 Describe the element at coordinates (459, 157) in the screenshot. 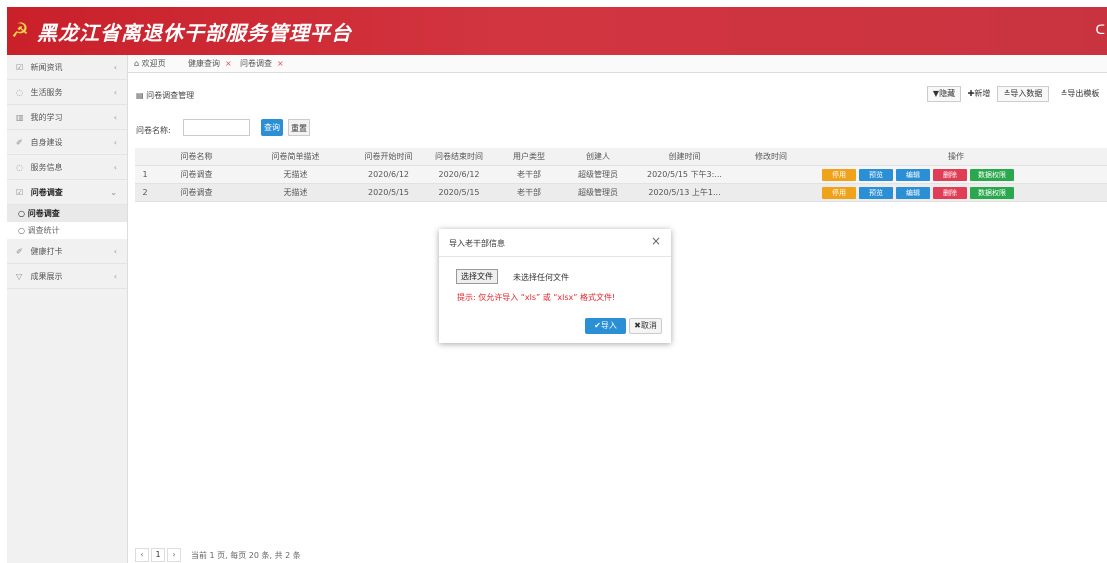

I see `column-header: 问卷结束时间` at that location.